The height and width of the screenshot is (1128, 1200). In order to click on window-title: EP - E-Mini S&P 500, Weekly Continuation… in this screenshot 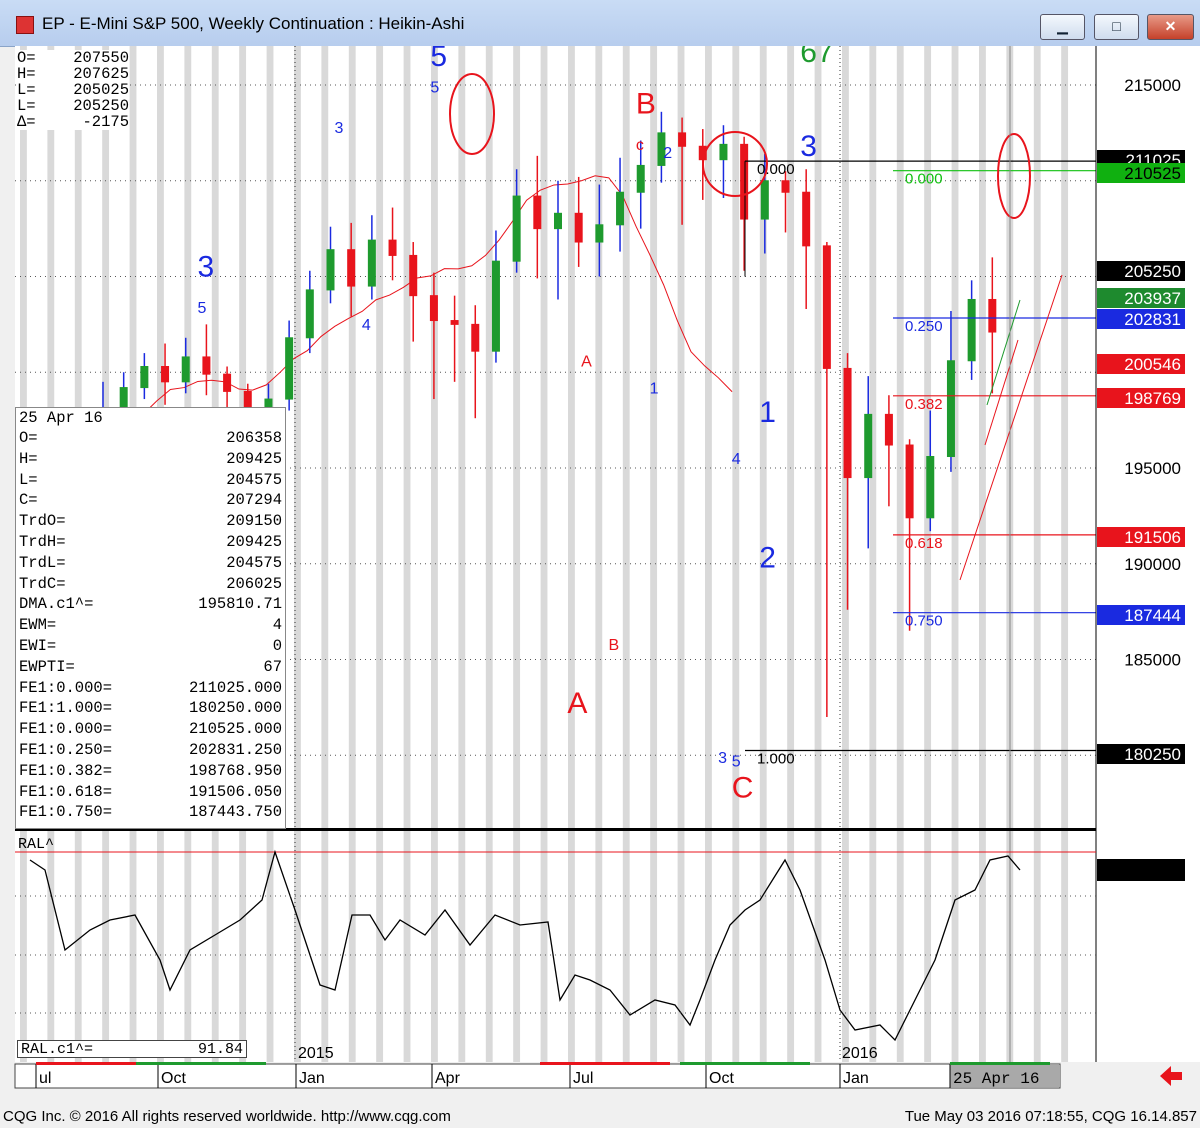, I will do `click(253, 23)`.